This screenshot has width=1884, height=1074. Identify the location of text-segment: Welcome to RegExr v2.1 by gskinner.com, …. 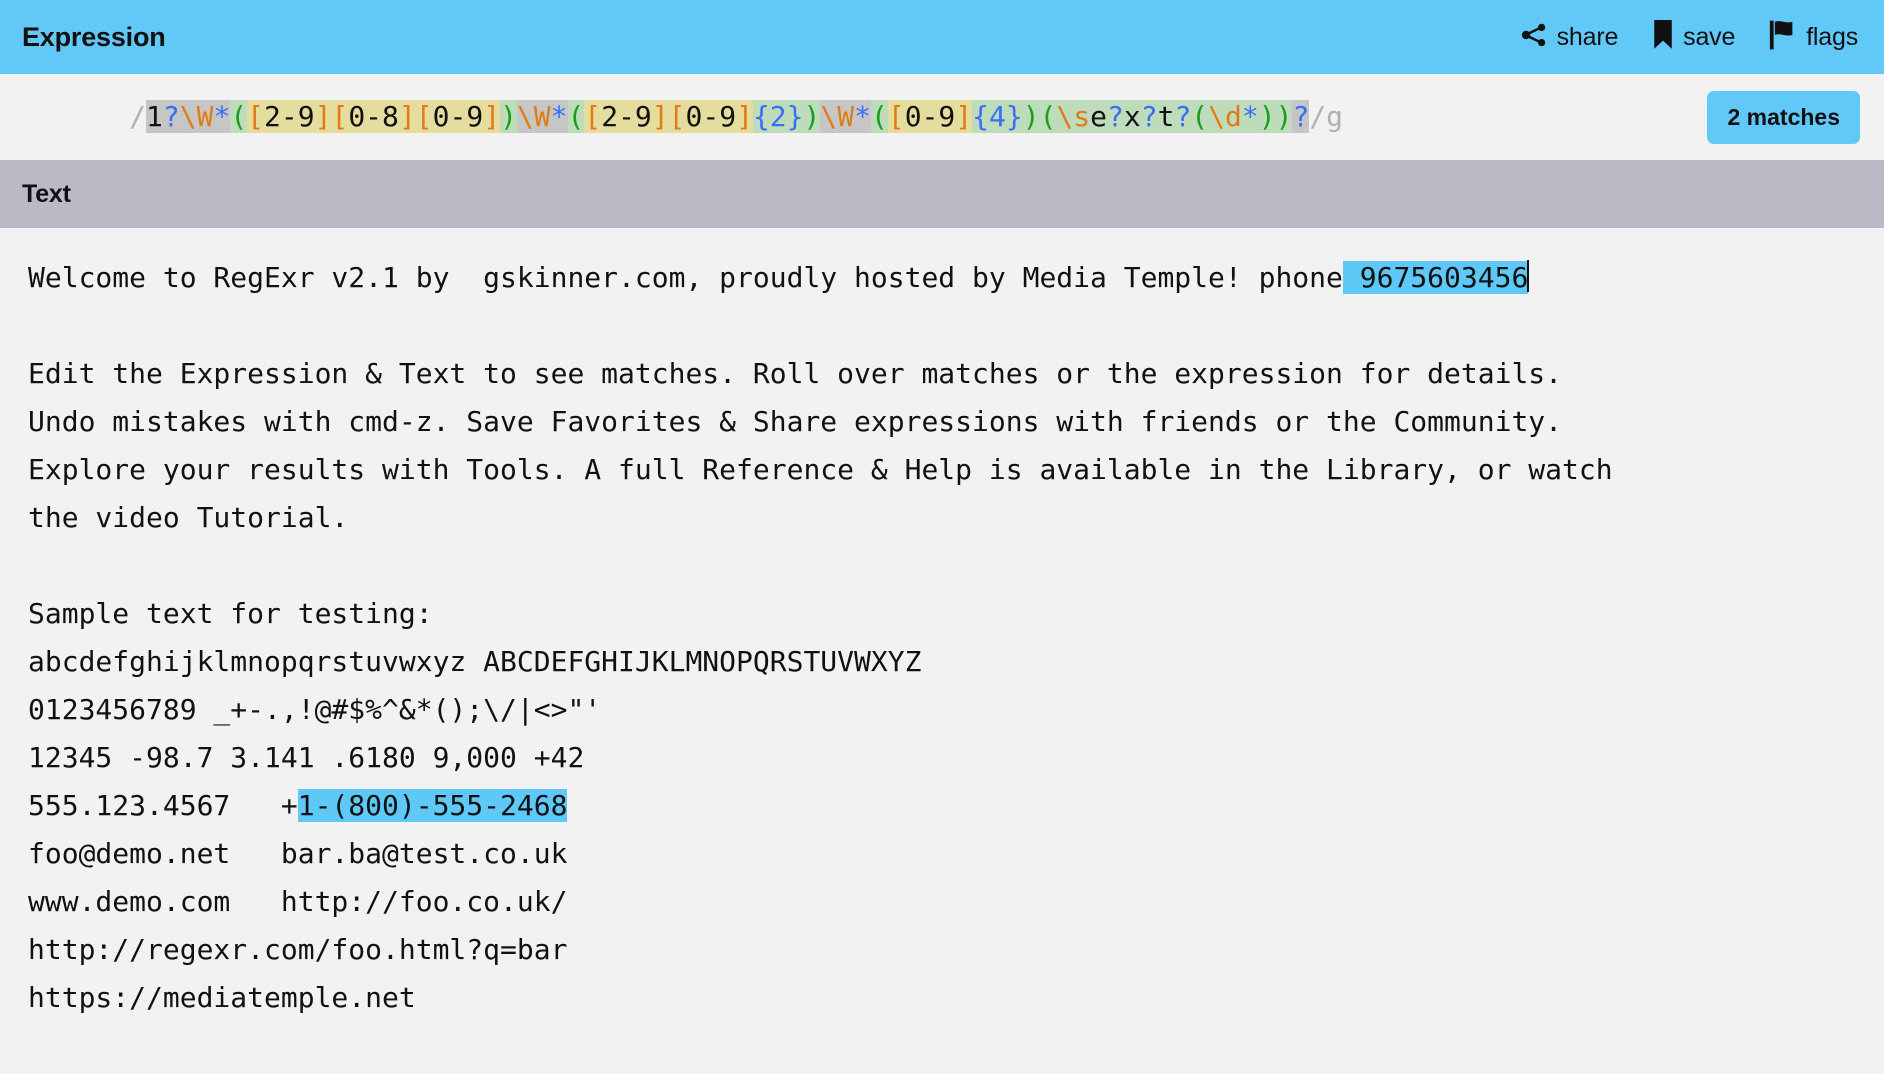
(685, 277).